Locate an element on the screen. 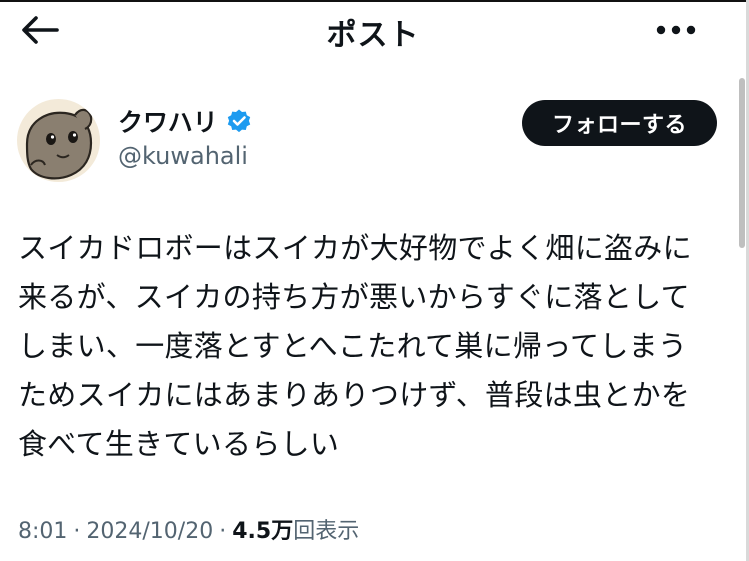  post-metadata: 8:01 · 2024/10/20 · 4.5万回表示 is located at coordinates (188, 529).